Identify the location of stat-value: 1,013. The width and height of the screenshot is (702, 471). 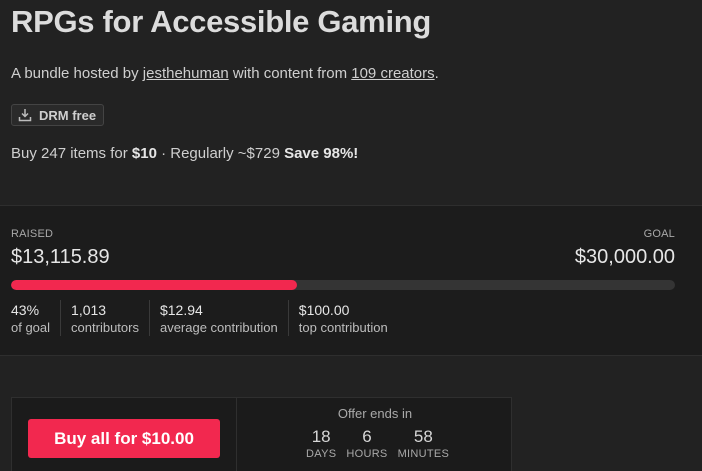
(89, 310).